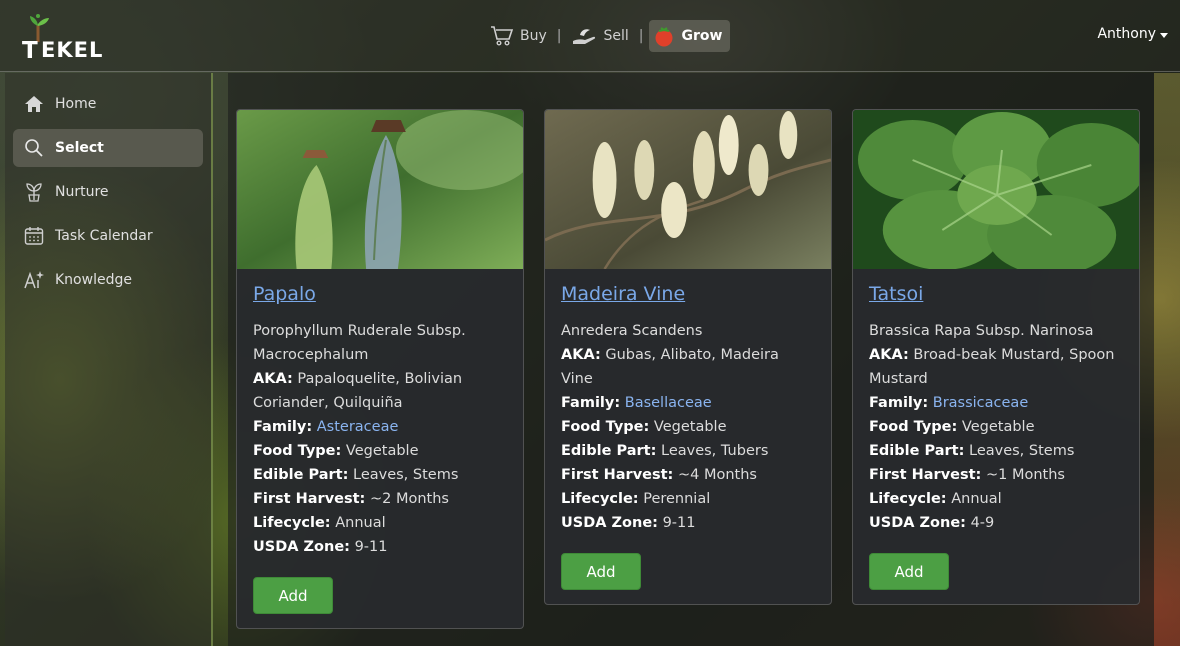 This screenshot has height=646, width=1180. I want to click on user-menu: Anthony, so click(1132, 34).